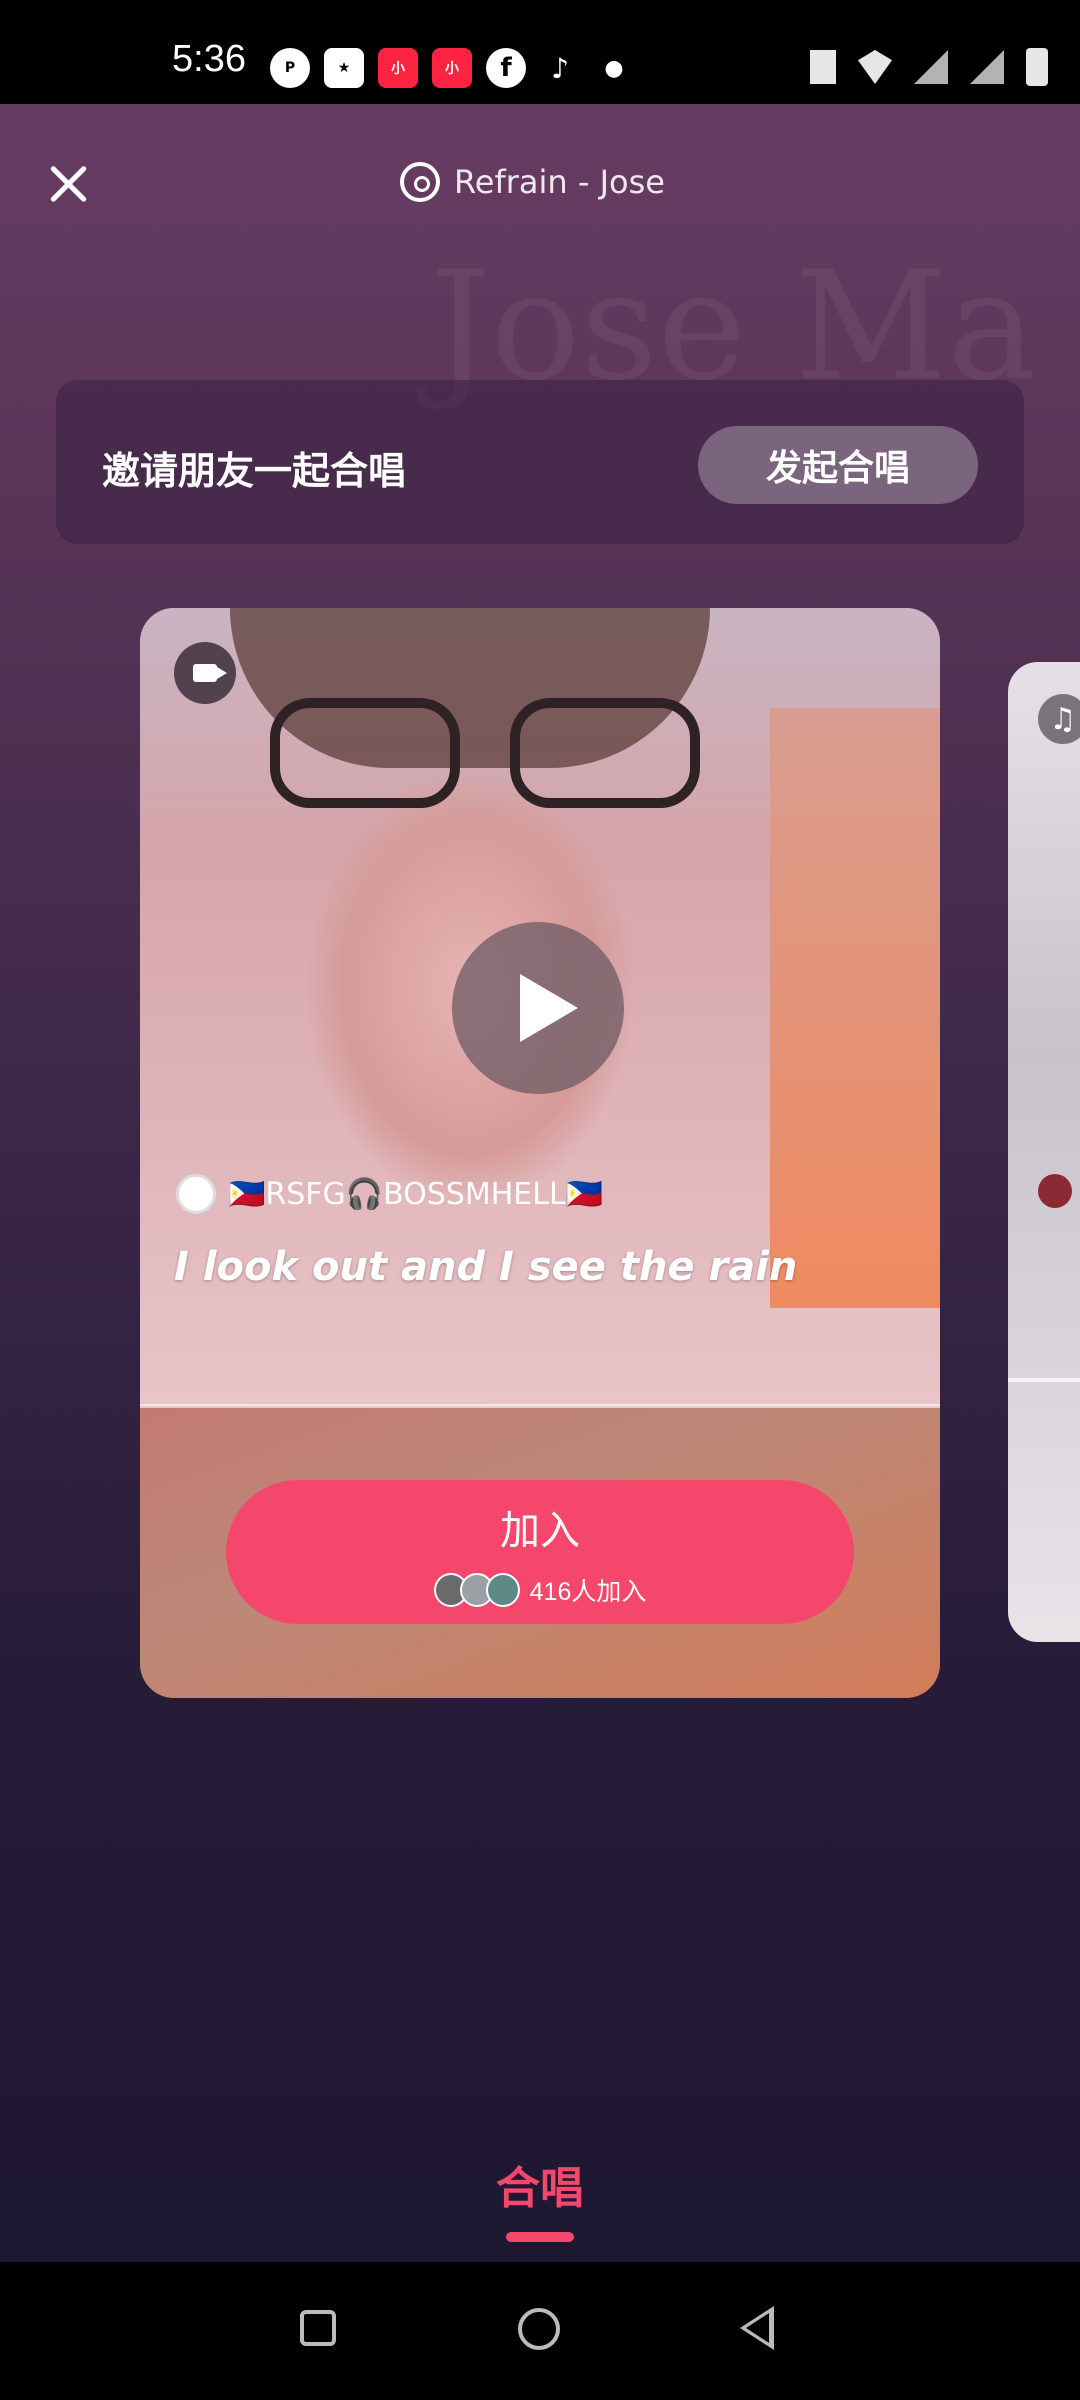 Image resolution: width=1080 pixels, height=2400 pixels. I want to click on tab-active-indicator, so click(540, 2237).